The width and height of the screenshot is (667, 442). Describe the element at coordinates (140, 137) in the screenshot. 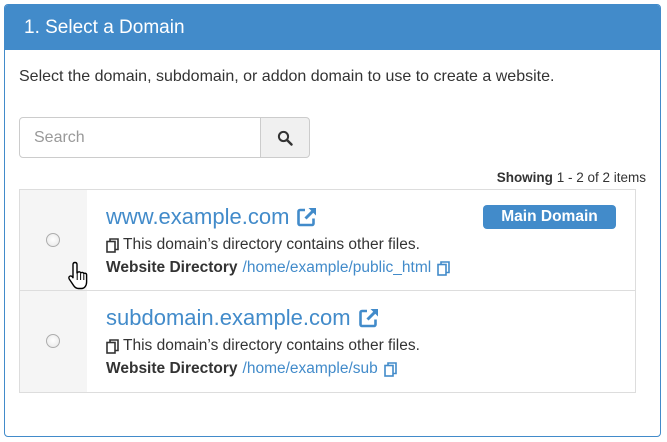

I see `search-input` at that location.